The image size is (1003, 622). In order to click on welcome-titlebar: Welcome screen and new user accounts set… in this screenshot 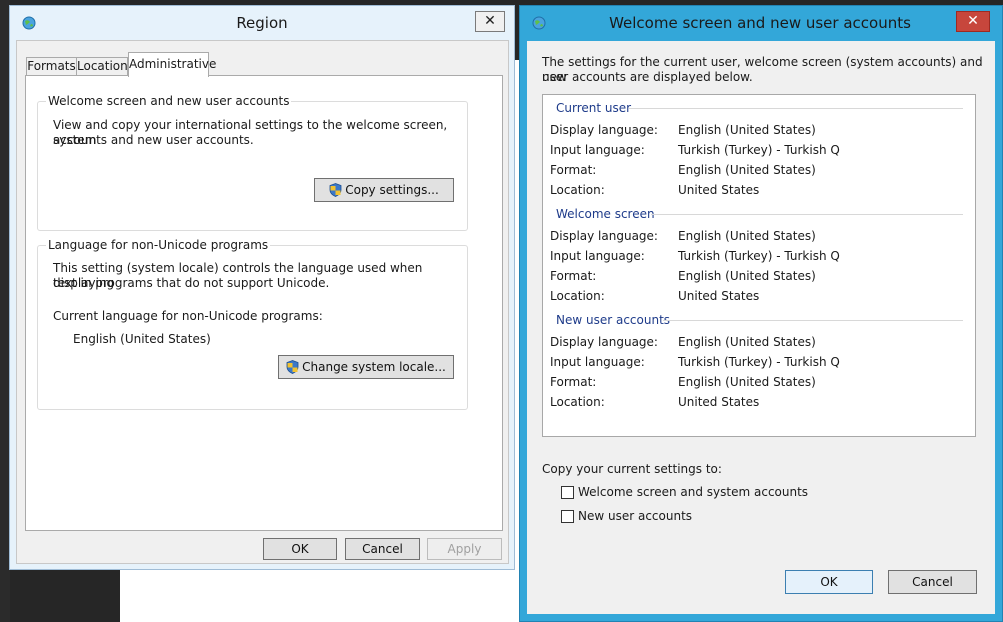, I will do `click(761, 36)`.